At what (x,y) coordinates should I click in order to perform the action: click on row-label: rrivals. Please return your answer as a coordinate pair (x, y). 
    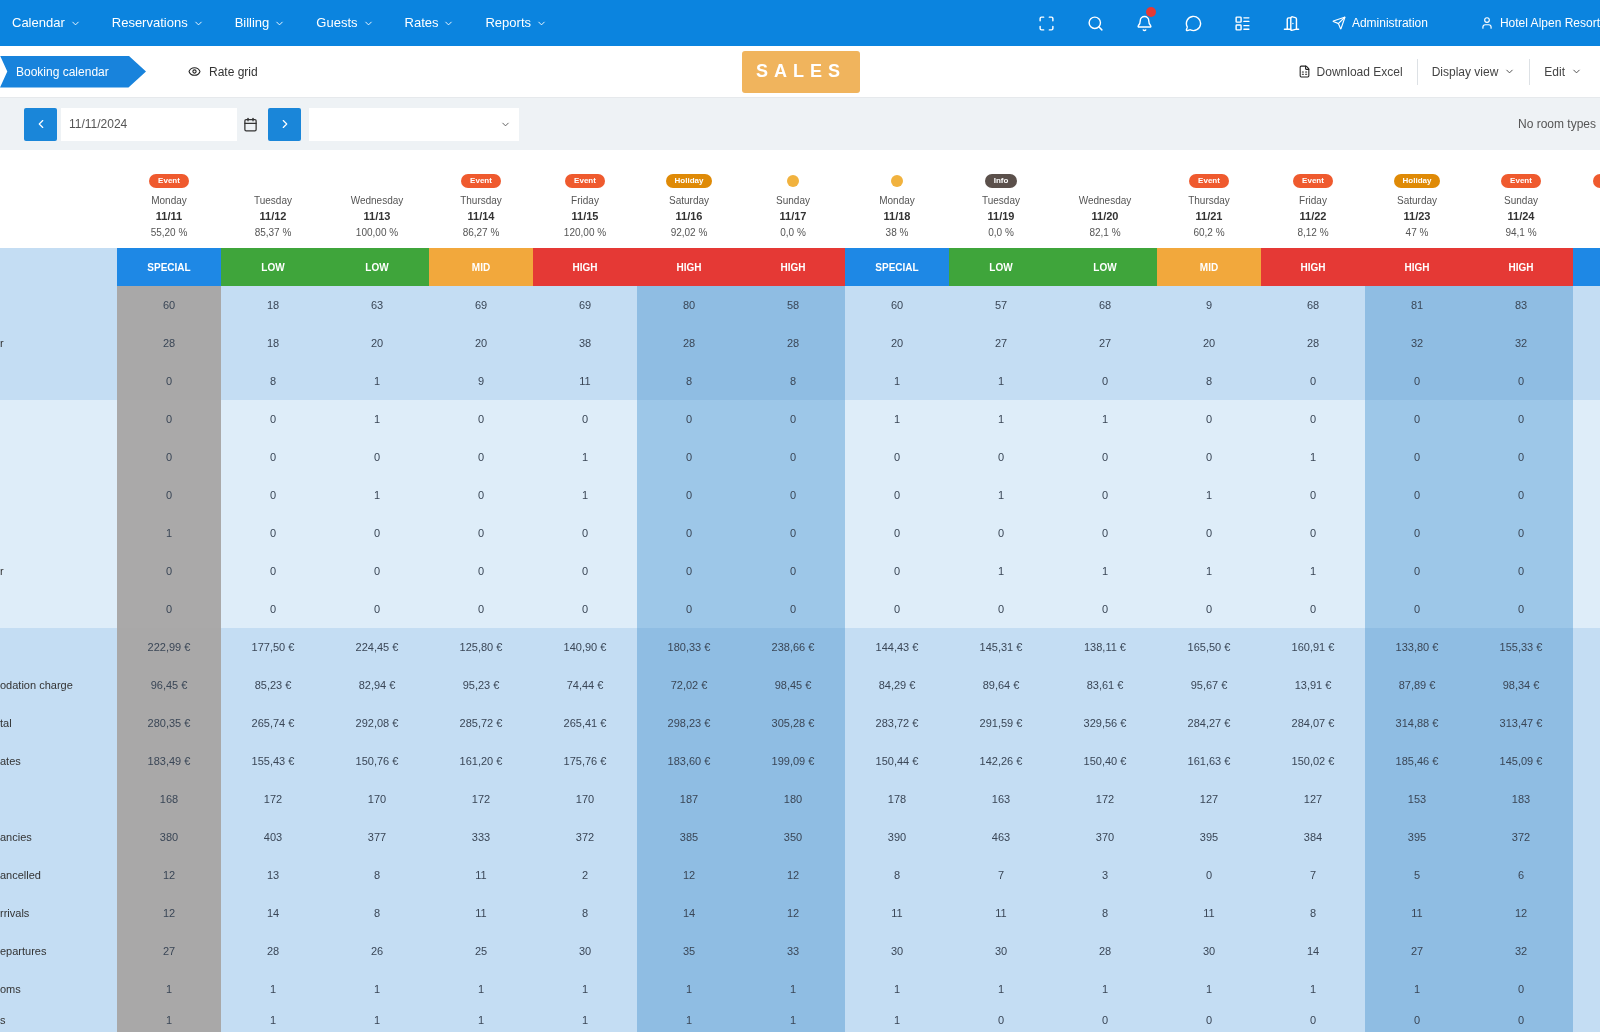
    Looking at the image, I should click on (15, 913).